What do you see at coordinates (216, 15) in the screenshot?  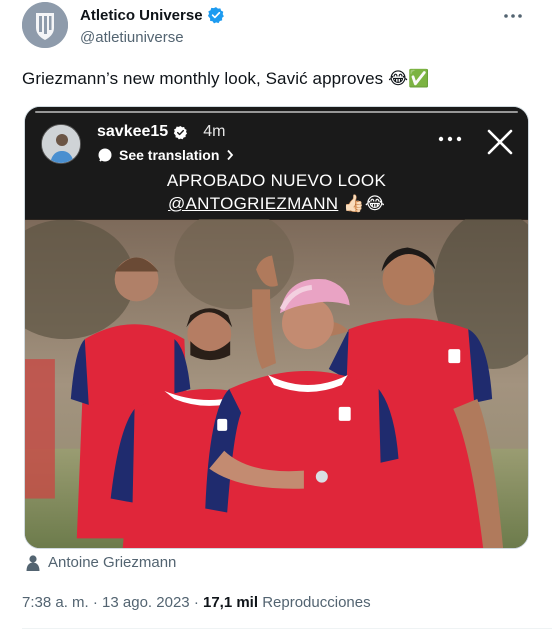 I see `verified-badge-icon` at bounding box center [216, 15].